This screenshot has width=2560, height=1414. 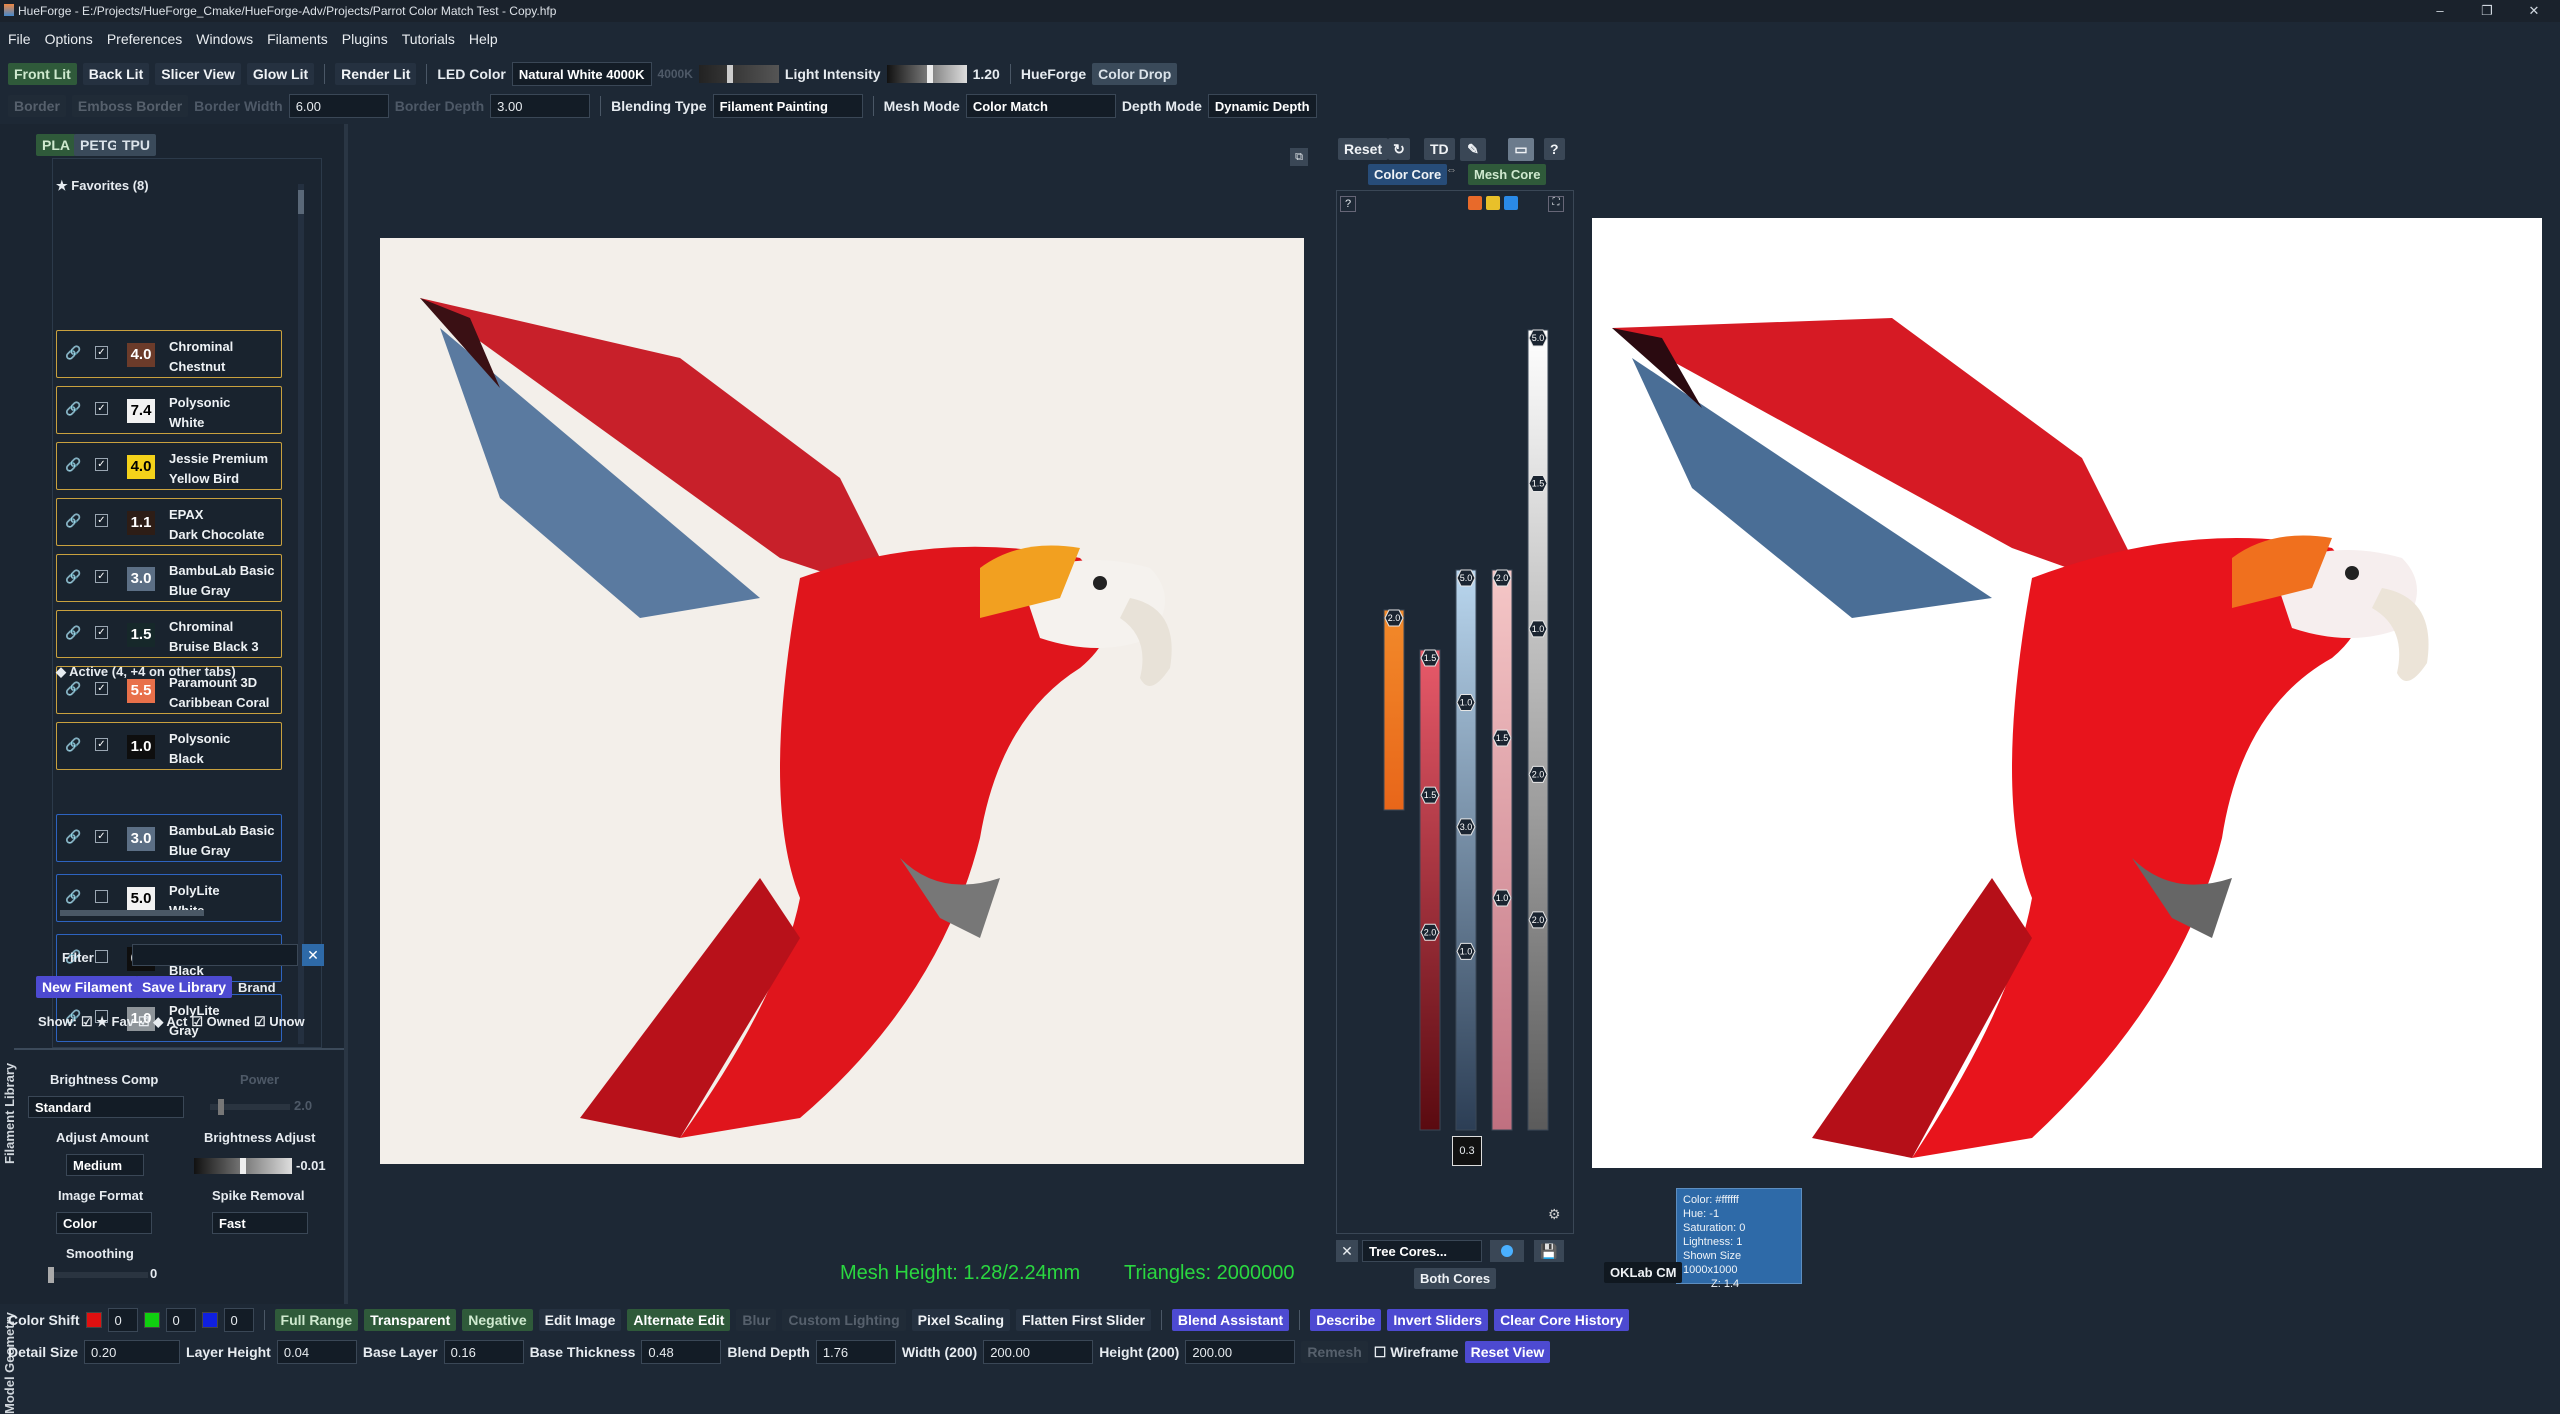 What do you see at coordinates (756, 1320) in the screenshot?
I see `blur-button: Blur` at bounding box center [756, 1320].